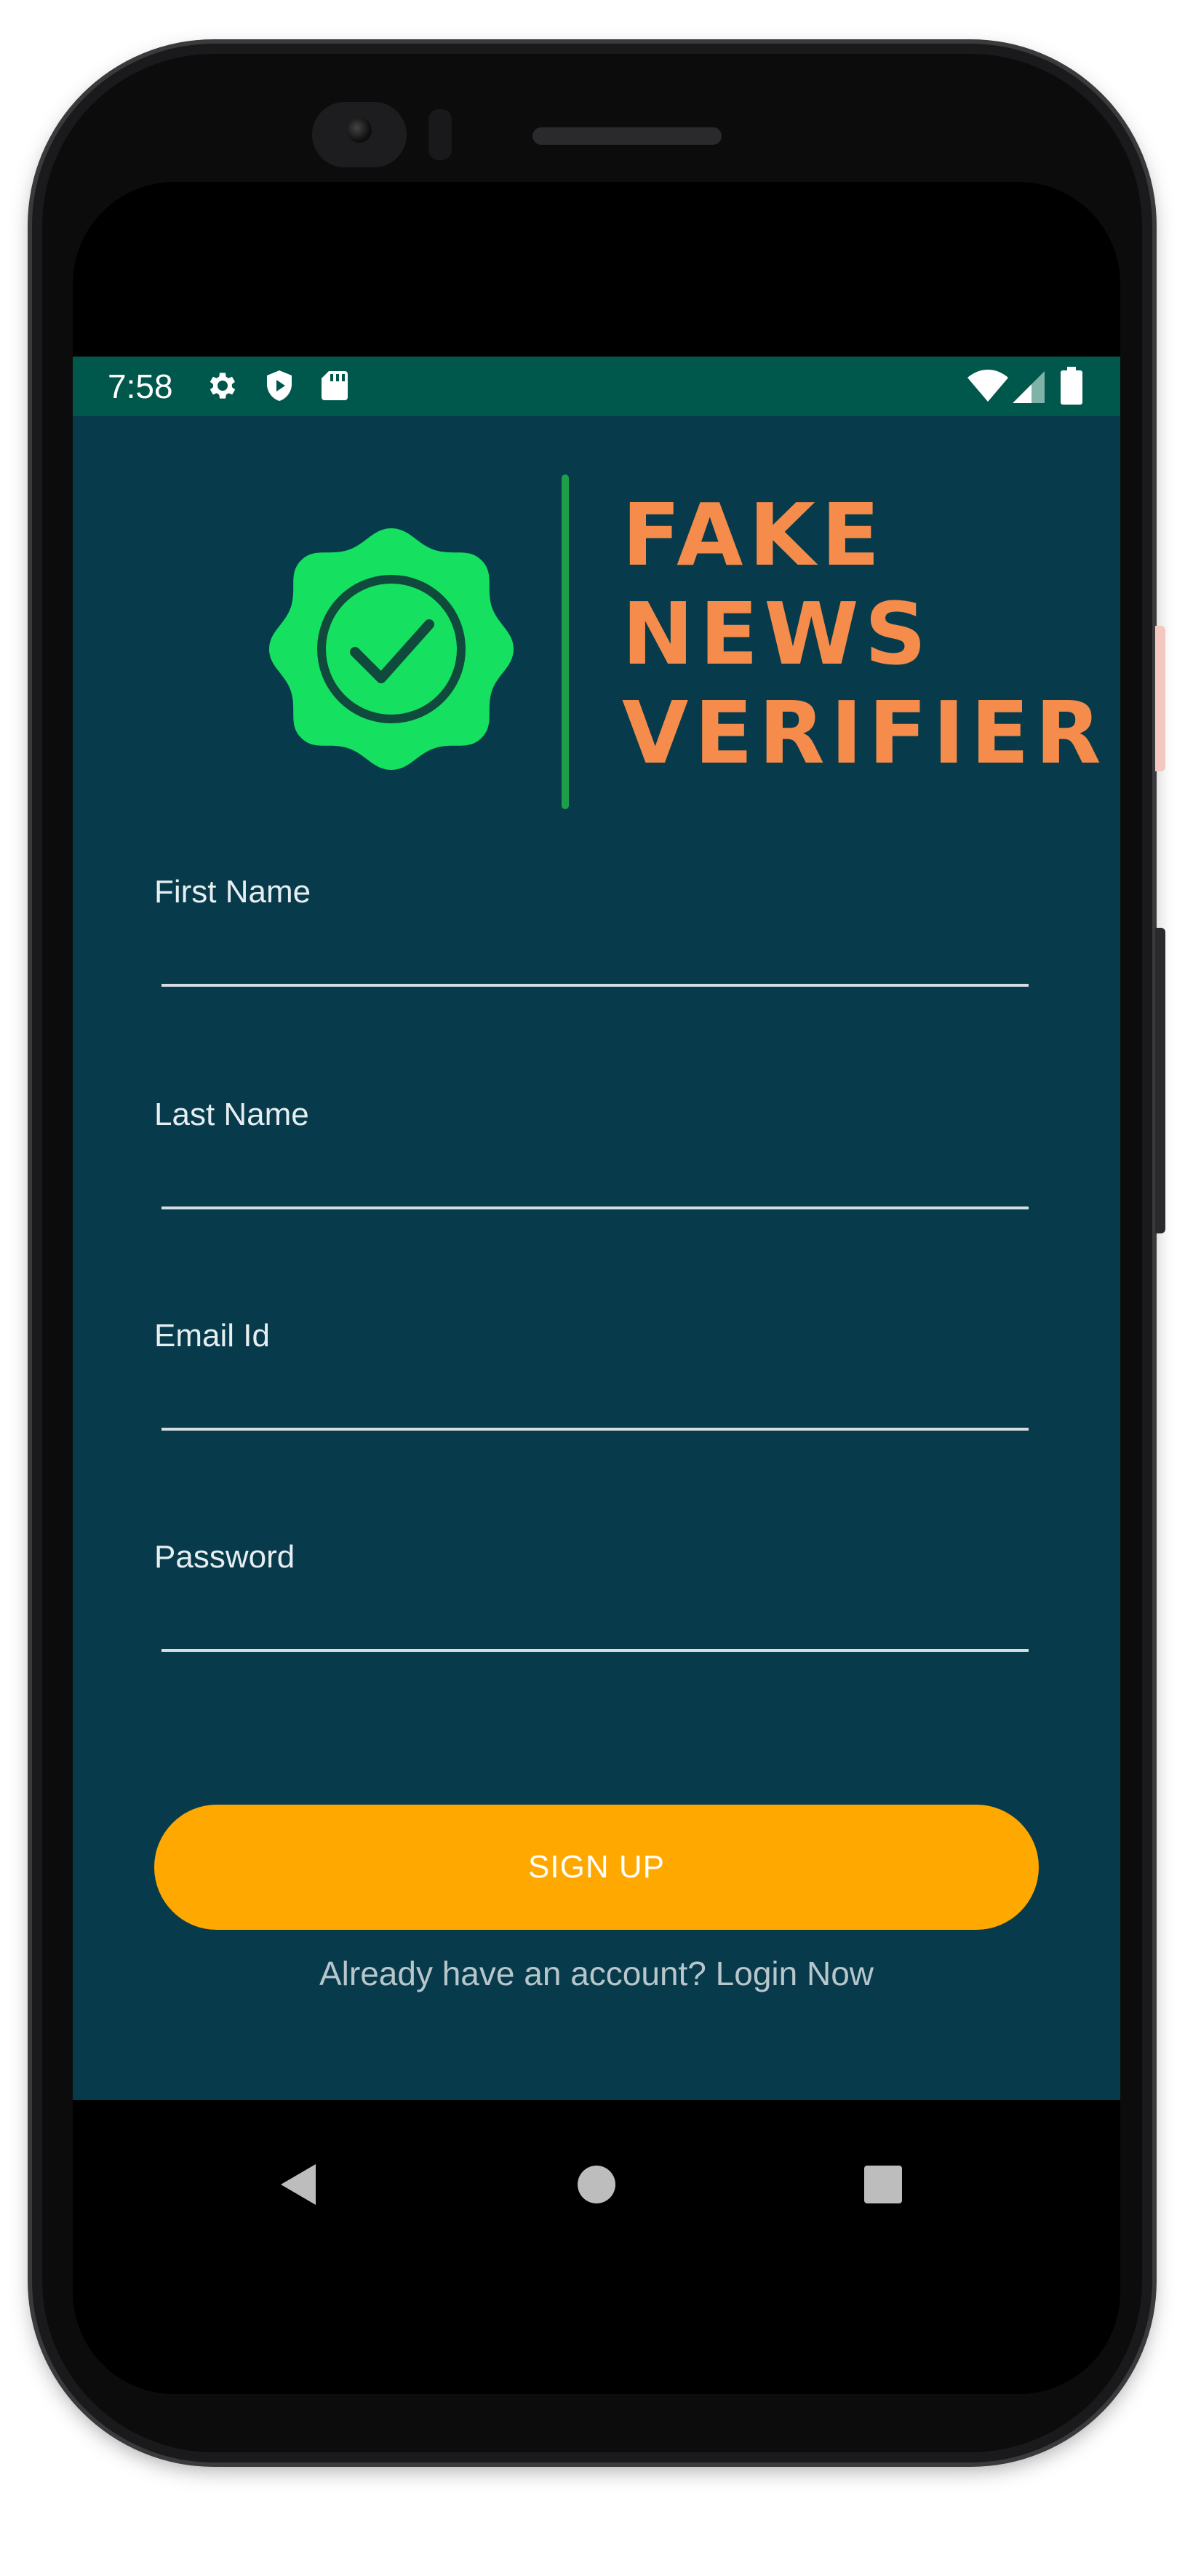  Describe the element at coordinates (335, 387) in the screenshot. I see `sd-card-icon` at that location.